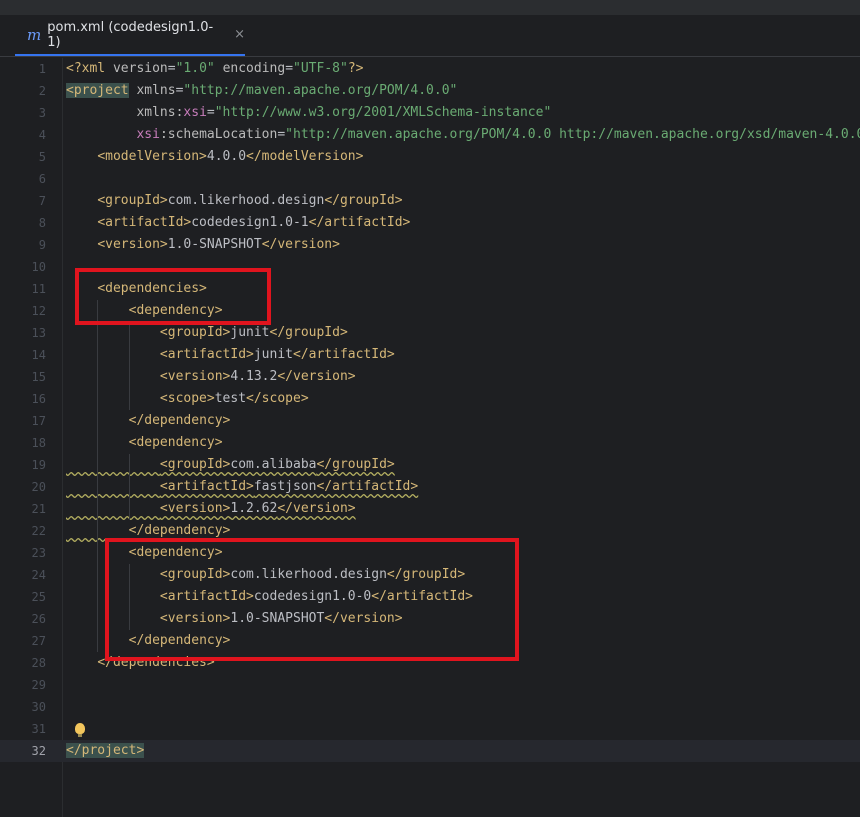 This screenshot has height=817, width=860. I want to click on code-token: encoding, so click(254, 68).